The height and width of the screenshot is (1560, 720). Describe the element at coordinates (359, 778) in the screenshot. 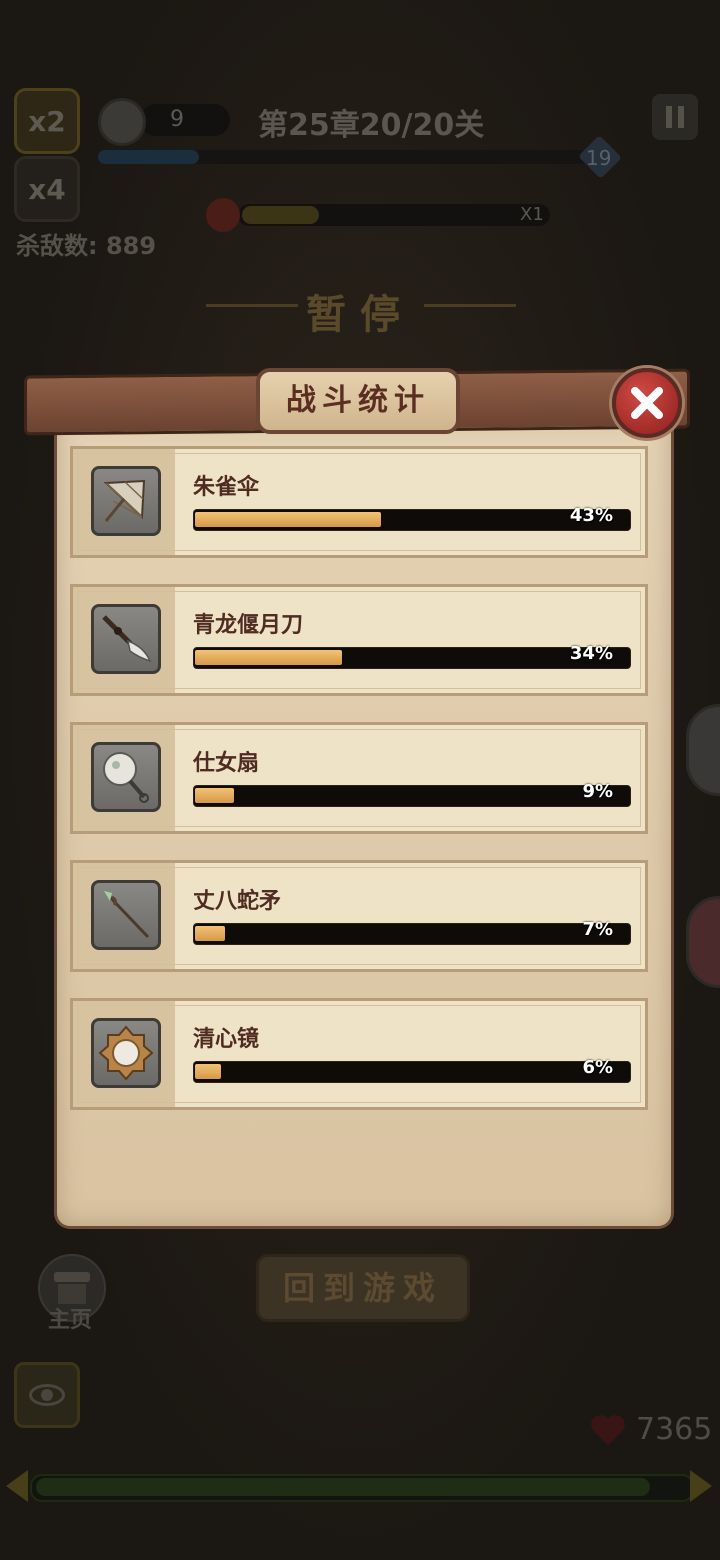

I see `weapon-stat-card: 仕女扇 9%` at that location.